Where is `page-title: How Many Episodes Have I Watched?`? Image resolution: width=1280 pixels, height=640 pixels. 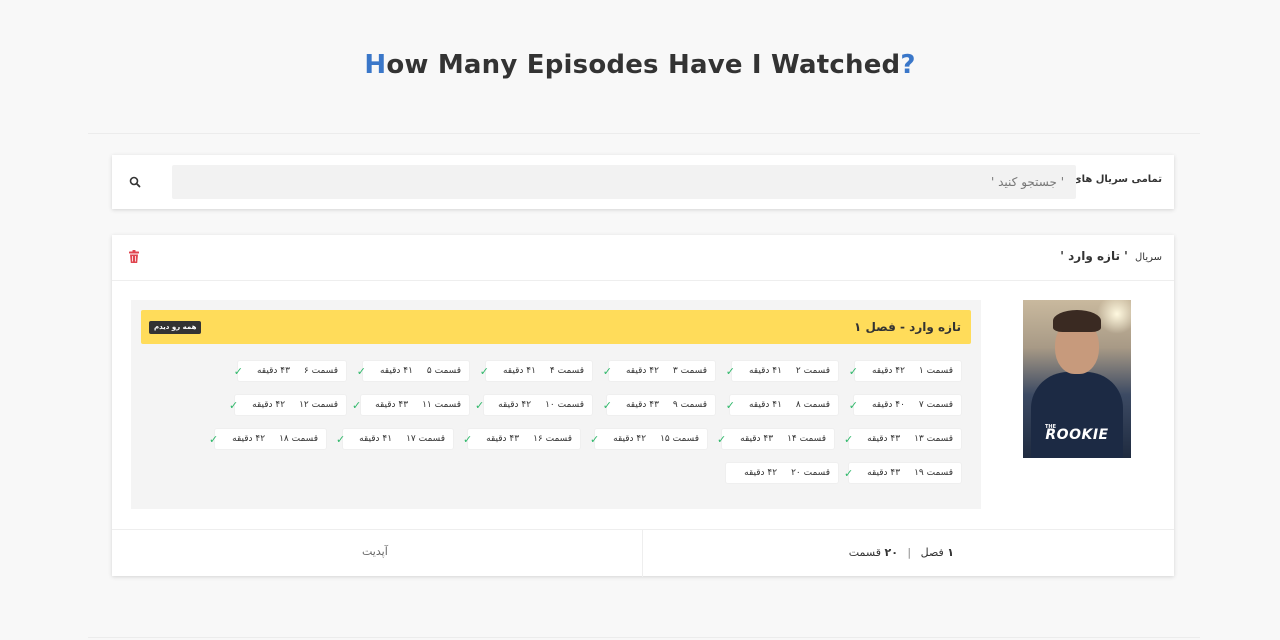 page-title: How Many Episodes Have I Watched? is located at coordinates (640, 65).